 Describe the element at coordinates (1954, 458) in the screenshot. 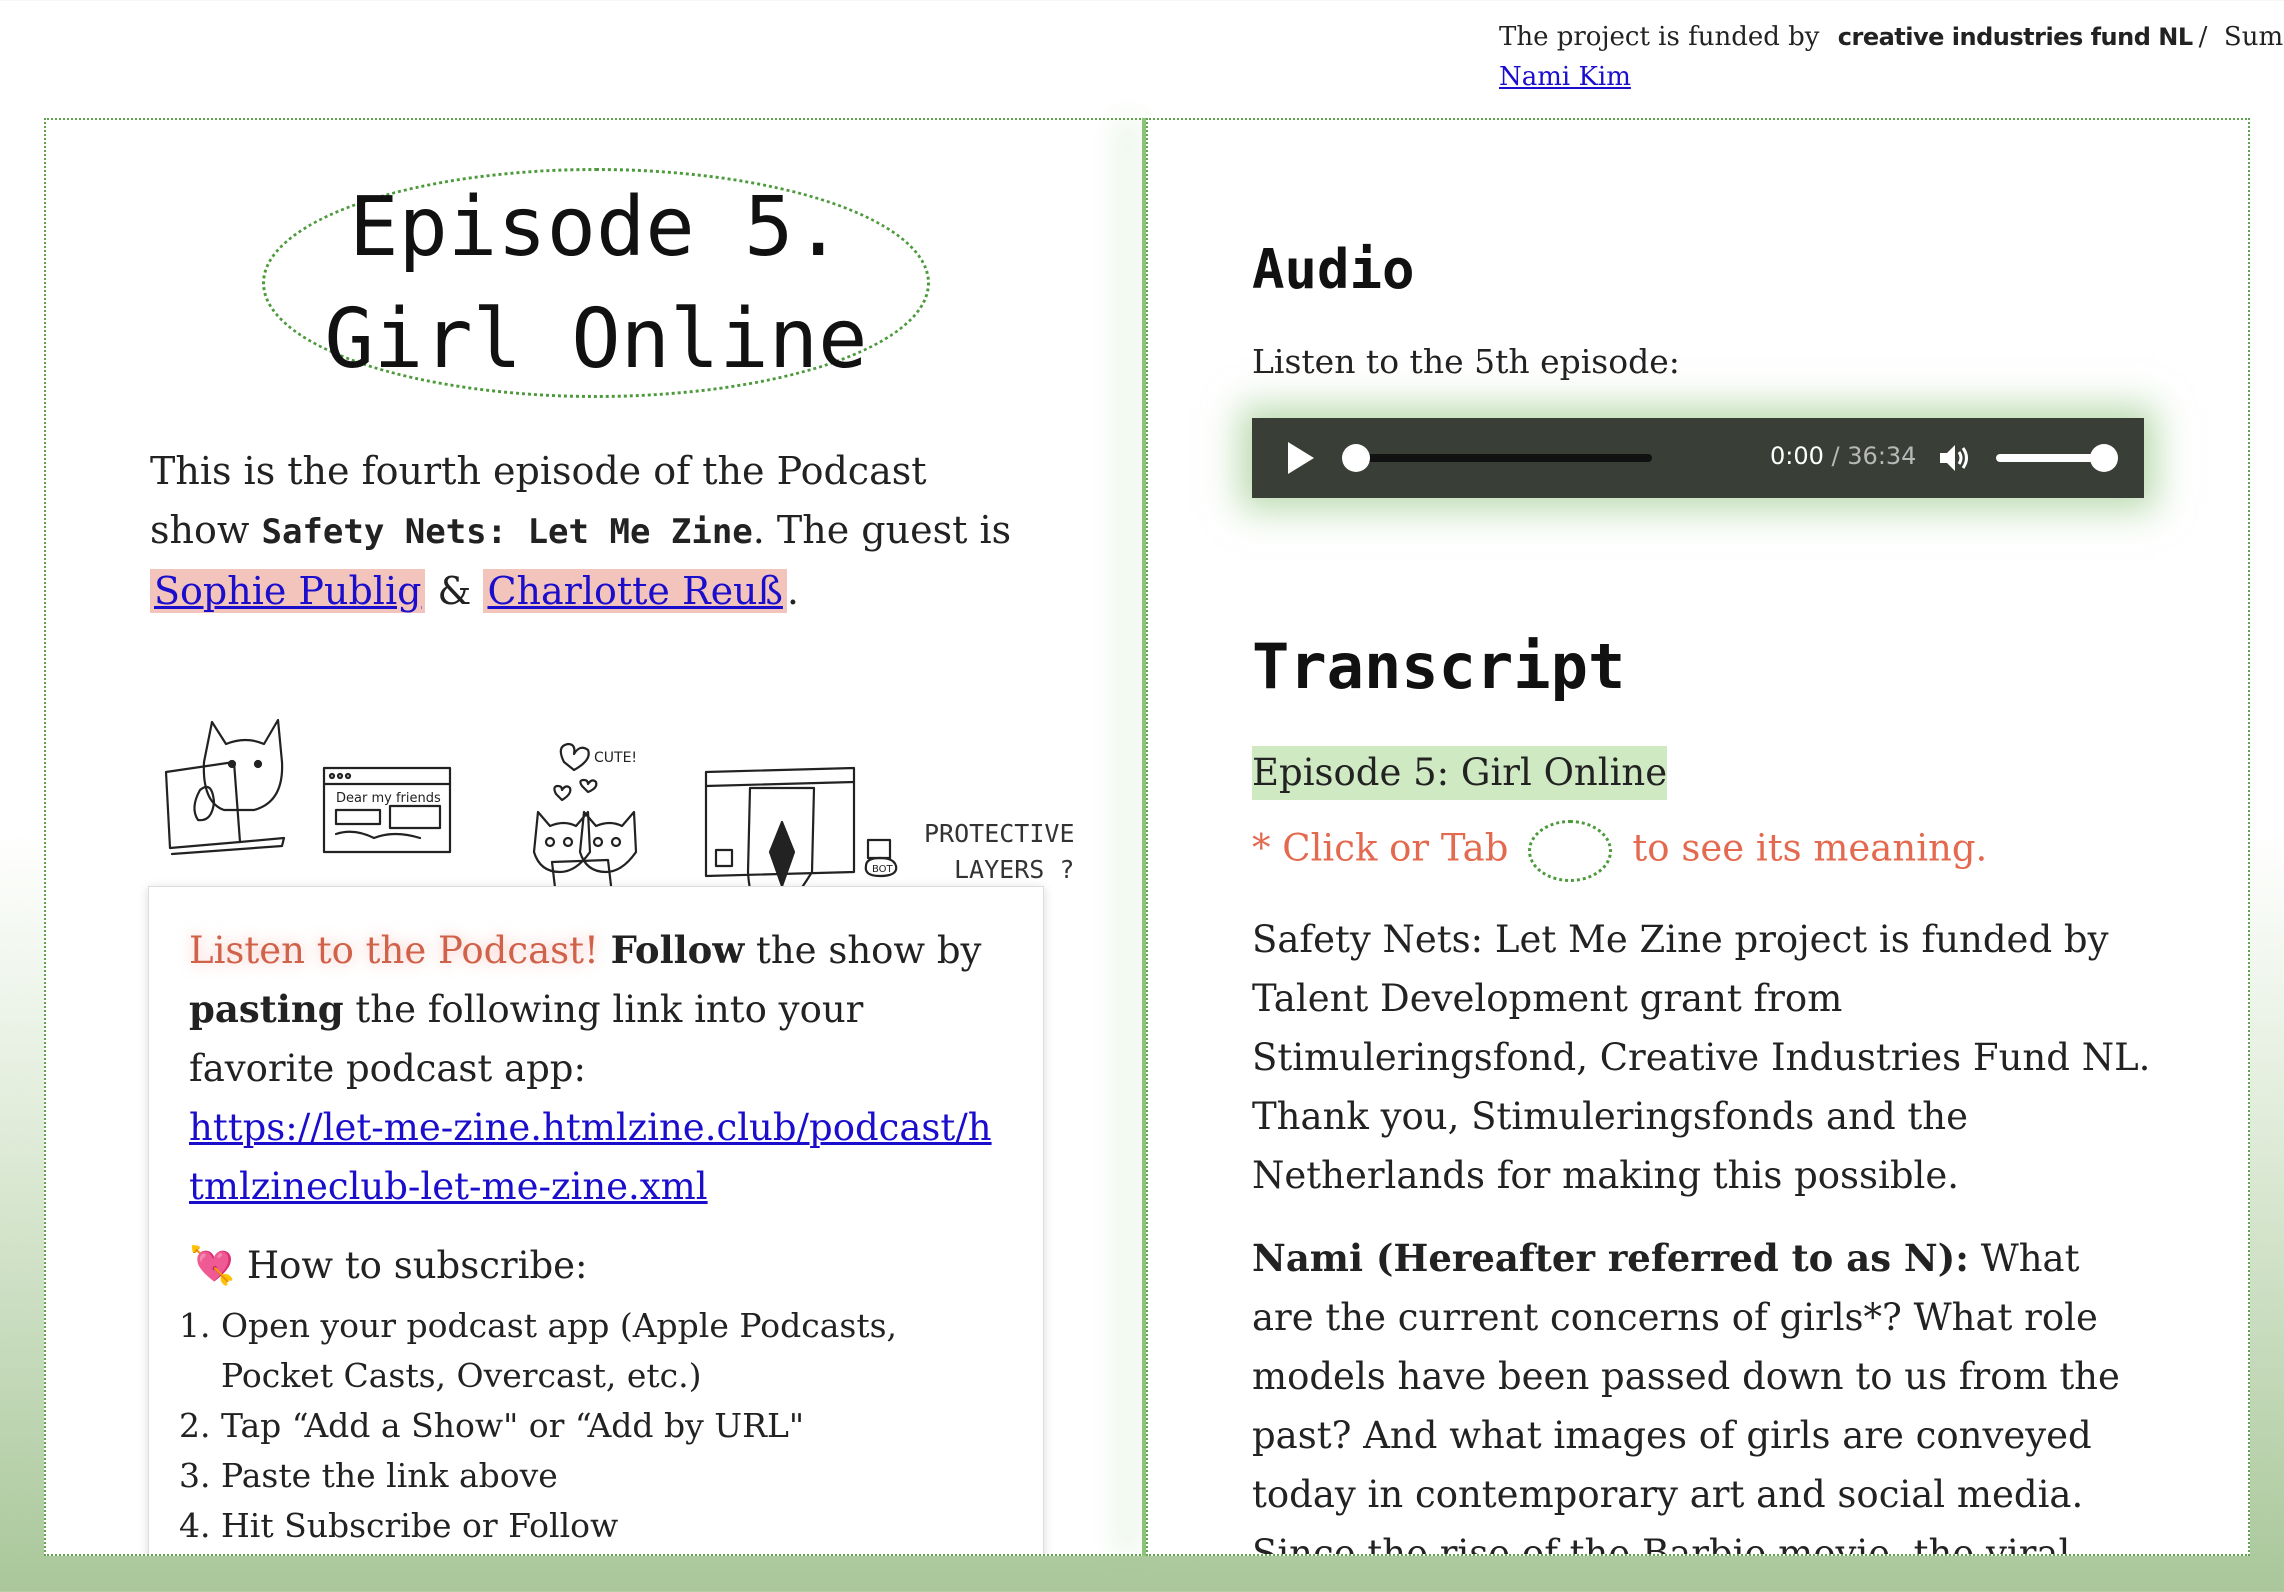

I see `volume-icon` at that location.